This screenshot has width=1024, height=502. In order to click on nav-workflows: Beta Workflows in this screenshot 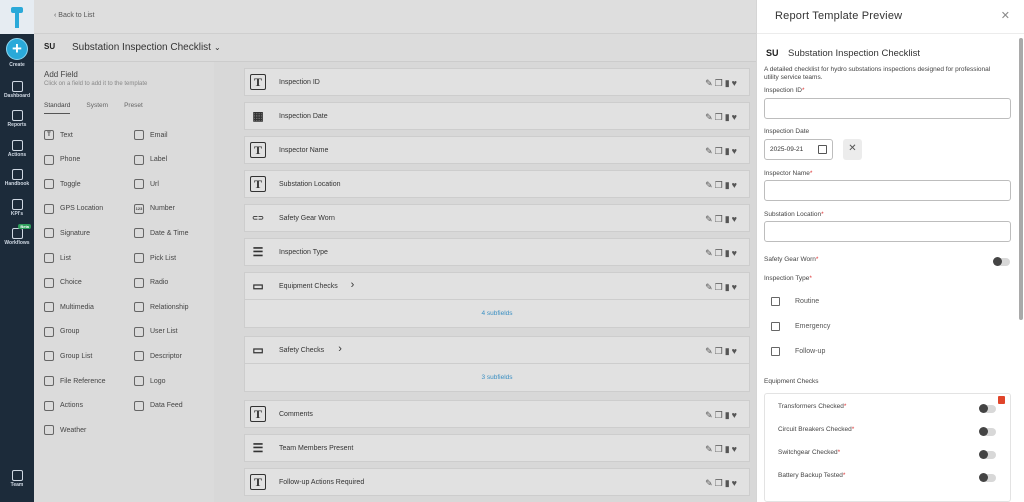, I will do `click(17, 235)`.